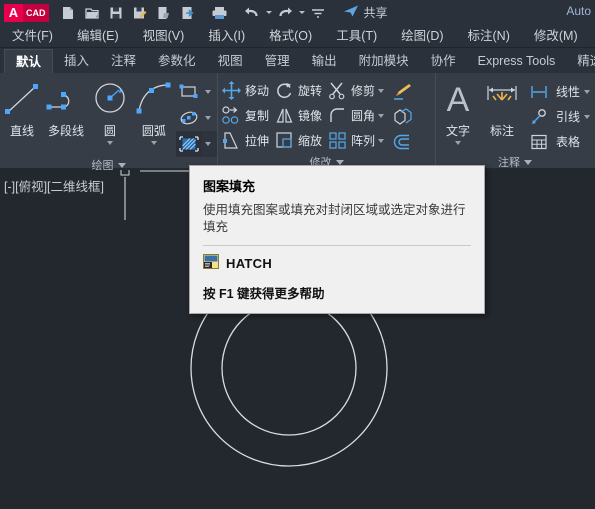 The width and height of the screenshot is (595, 509). What do you see at coordinates (244, 116) in the screenshot?
I see `modify-tool-copy: 复制` at bounding box center [244, 116].